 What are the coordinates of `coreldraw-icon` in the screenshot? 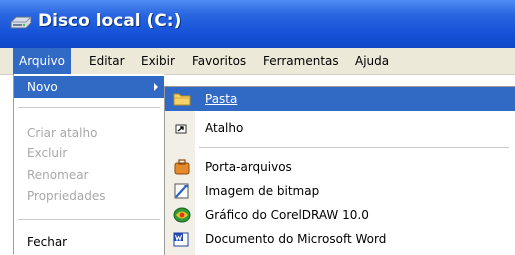 It's located at (182, 215).